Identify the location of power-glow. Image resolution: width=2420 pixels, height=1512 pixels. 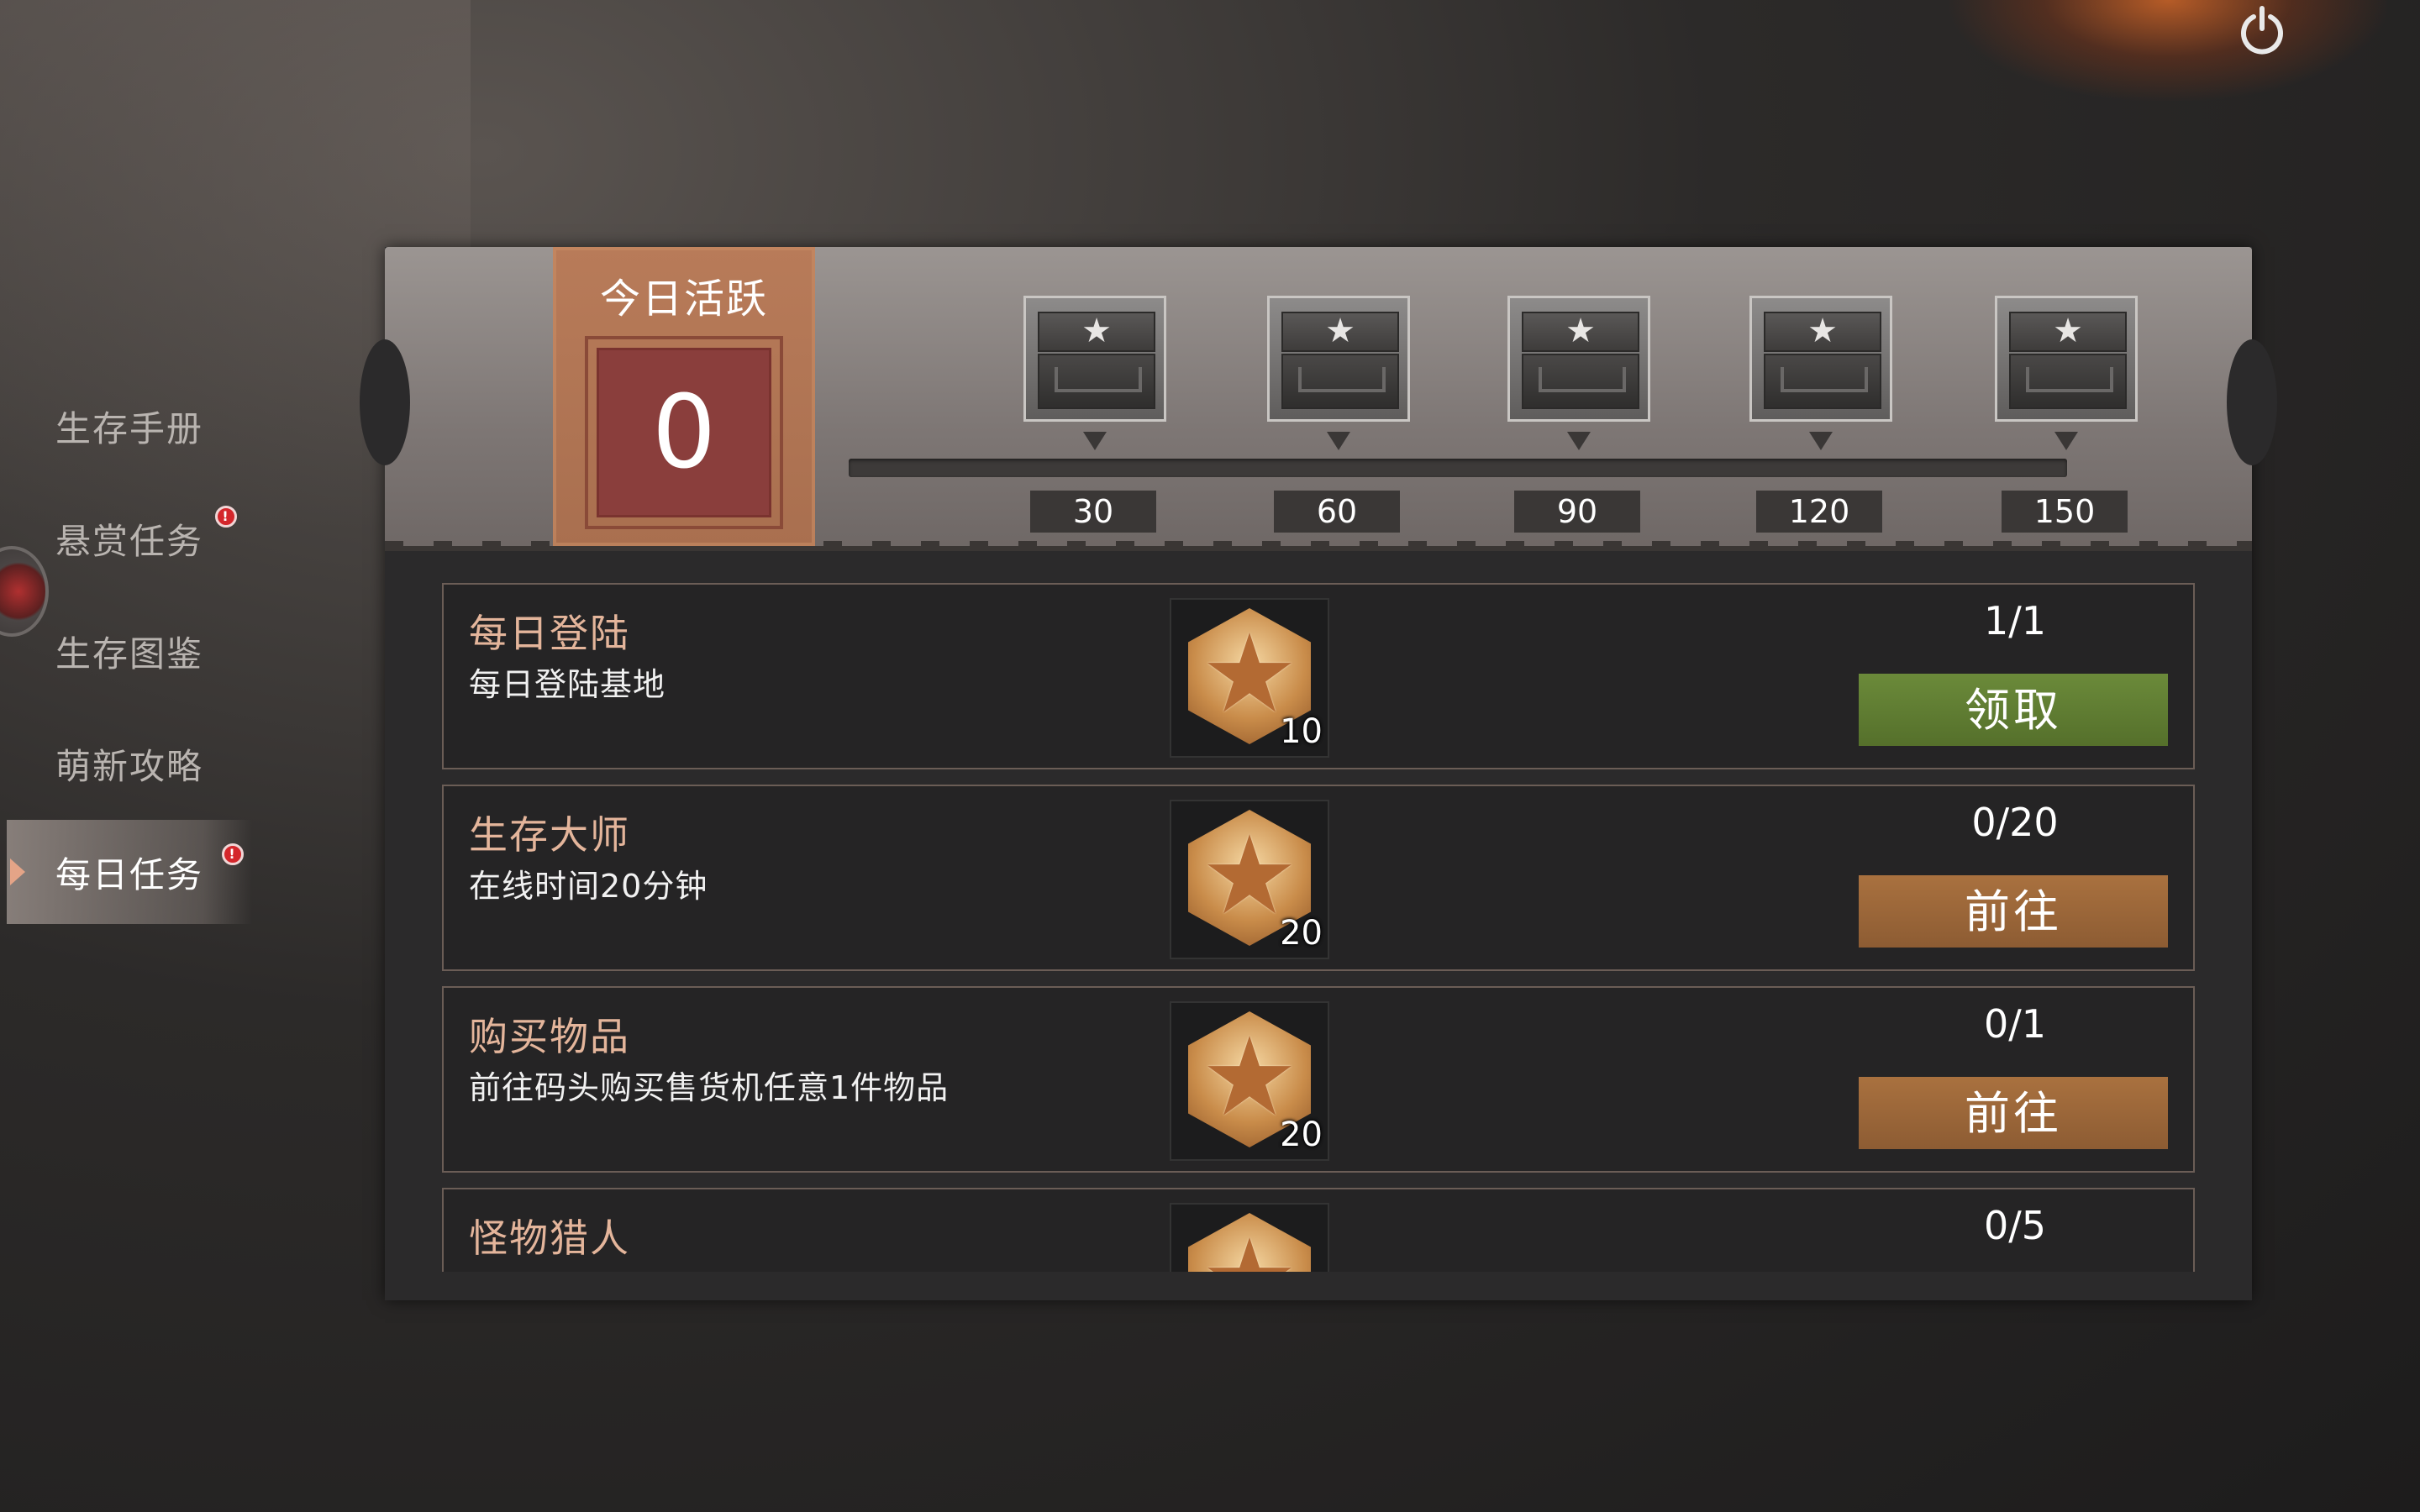
(2167, 50).